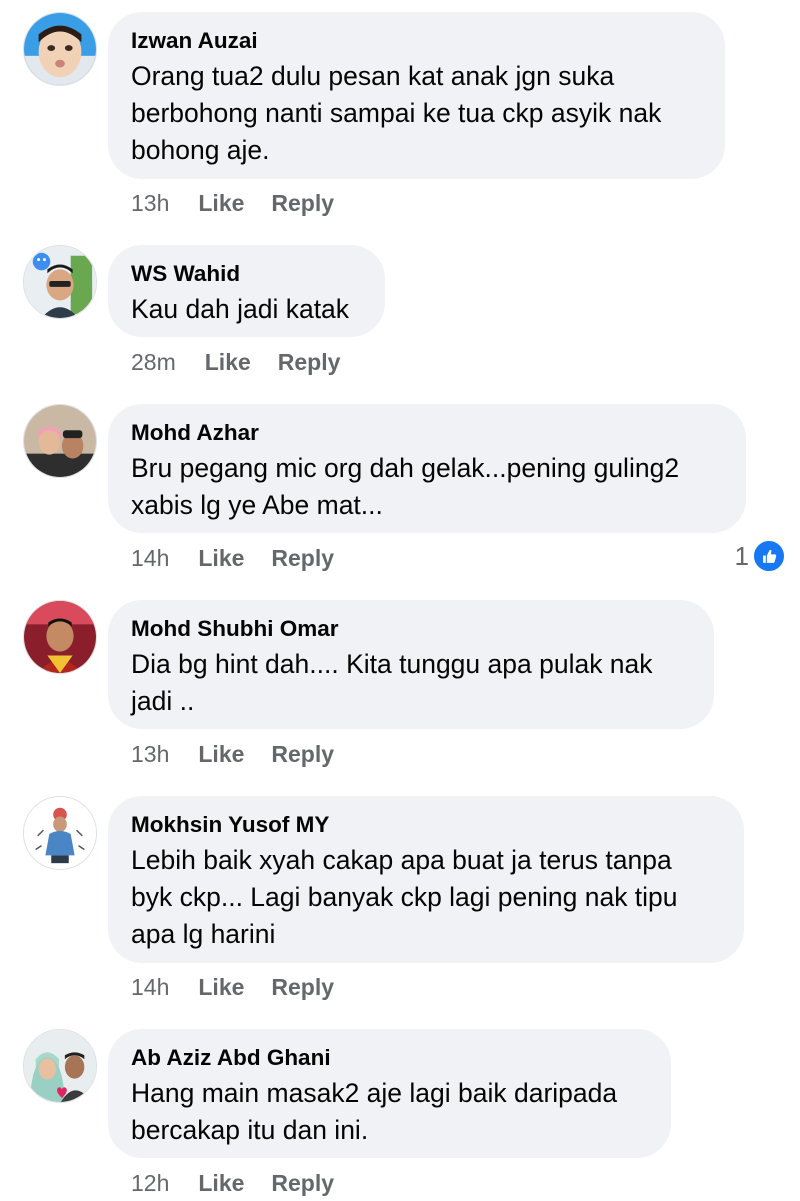 The height and width of the screenshot is (1201, 800). I want to click on comment-text-line: Kau dah jadi katak, so click(240, 309).